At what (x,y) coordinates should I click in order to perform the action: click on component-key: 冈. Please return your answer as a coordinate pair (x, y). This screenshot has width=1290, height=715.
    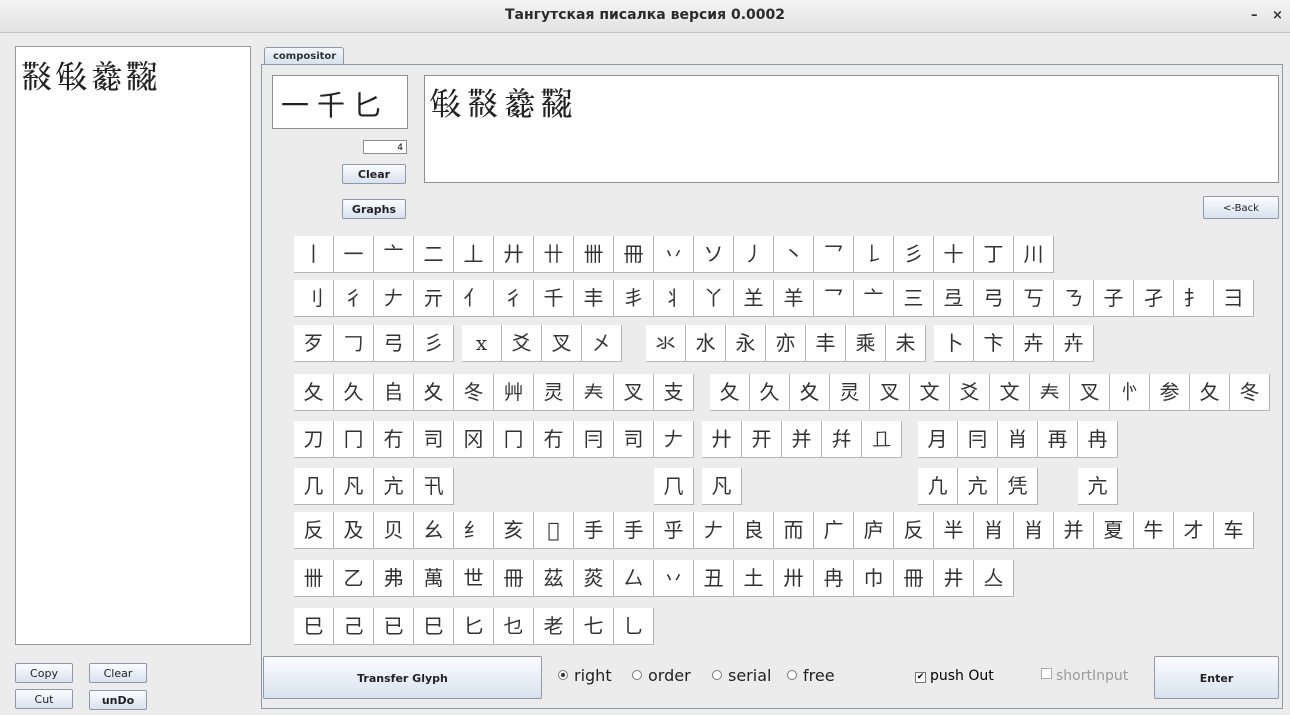
    Looking at the image, I should click on (474, 439).